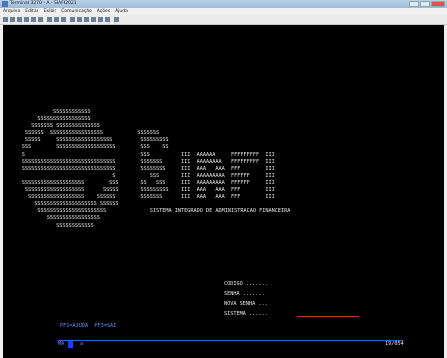  Describe the element at coordinates (328, 316) in the screenshot. I see `sistema-input` at that location.